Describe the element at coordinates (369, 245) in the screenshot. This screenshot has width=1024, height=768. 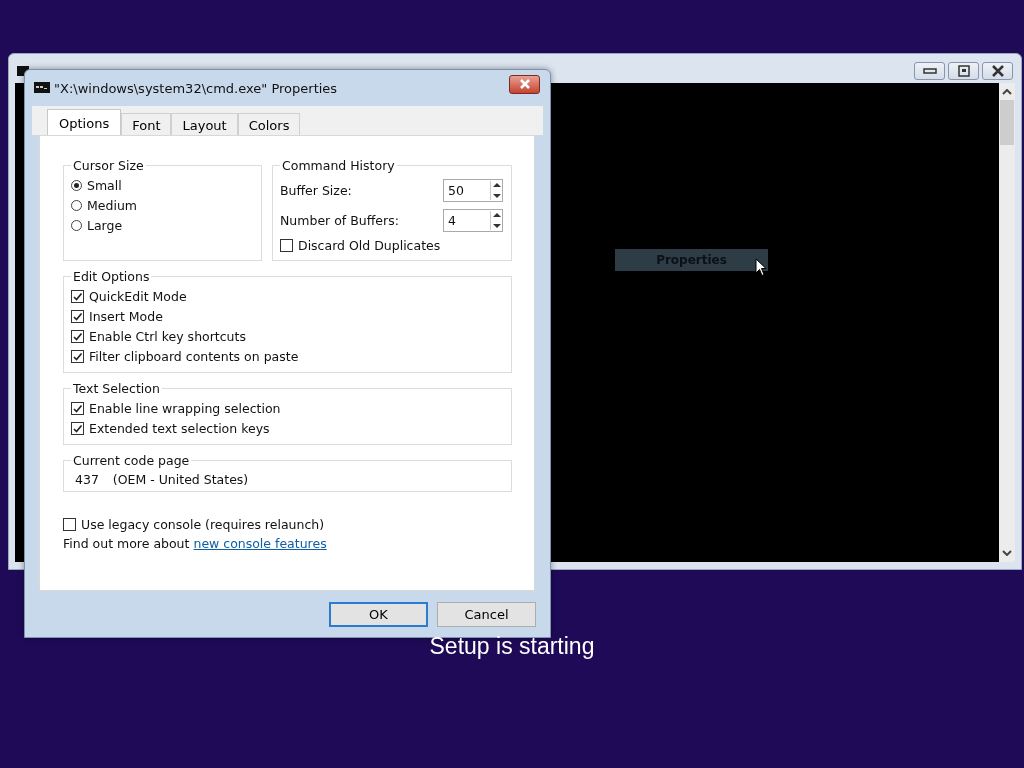
I see `option-label: Discard Old Duplicates` at that location.